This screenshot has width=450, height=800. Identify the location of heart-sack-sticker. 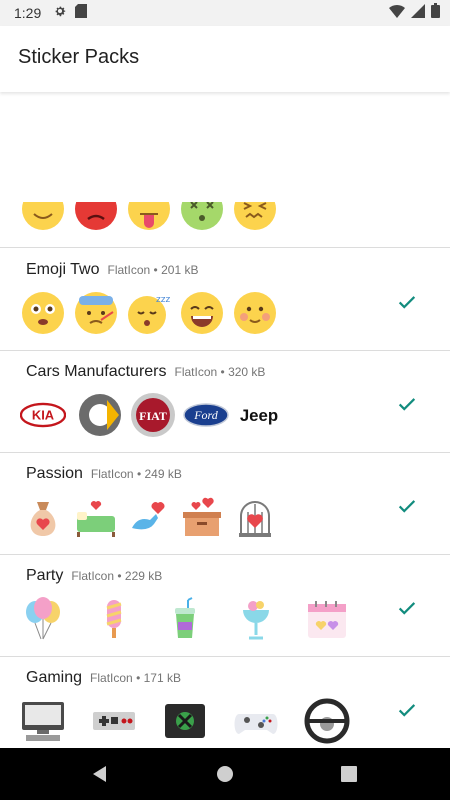
(43, 517).